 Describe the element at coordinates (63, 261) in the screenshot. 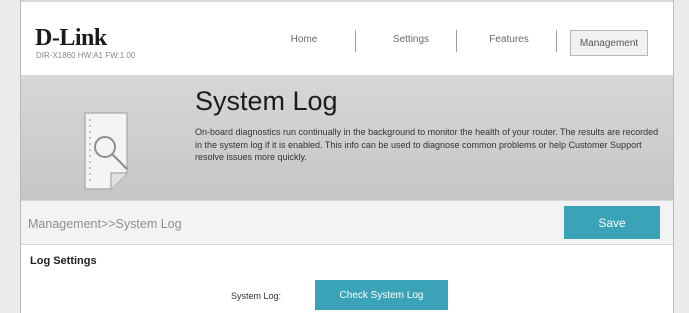

I see `log-settings-heading: Log Settings` at that location.